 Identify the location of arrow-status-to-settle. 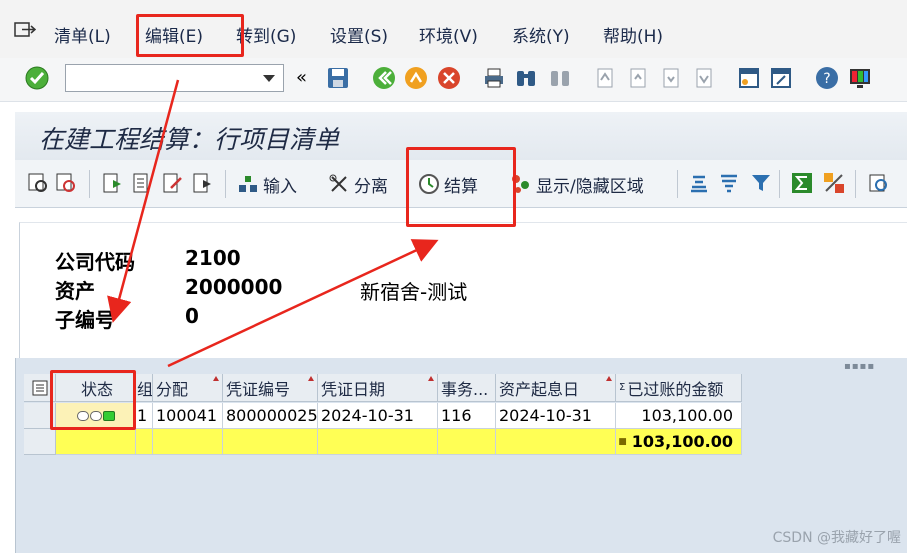
(303, 303).